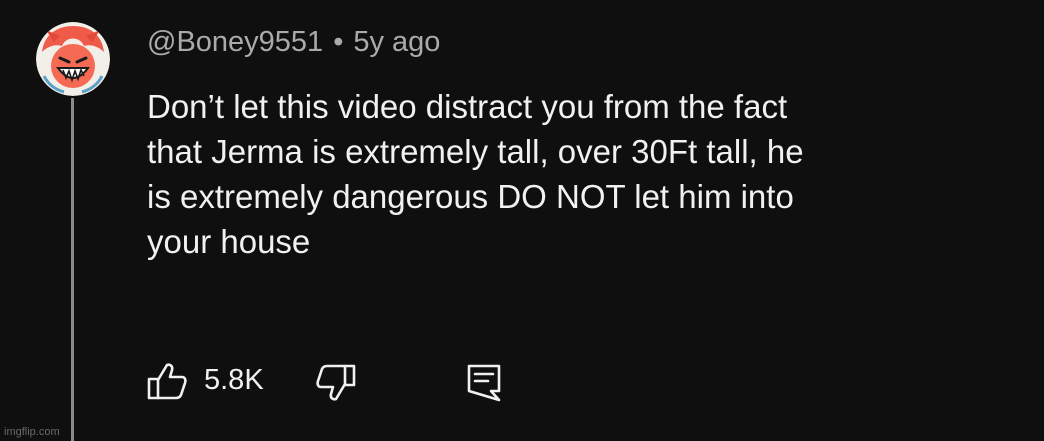  I want to click on dislike-button, so click(336, 383).